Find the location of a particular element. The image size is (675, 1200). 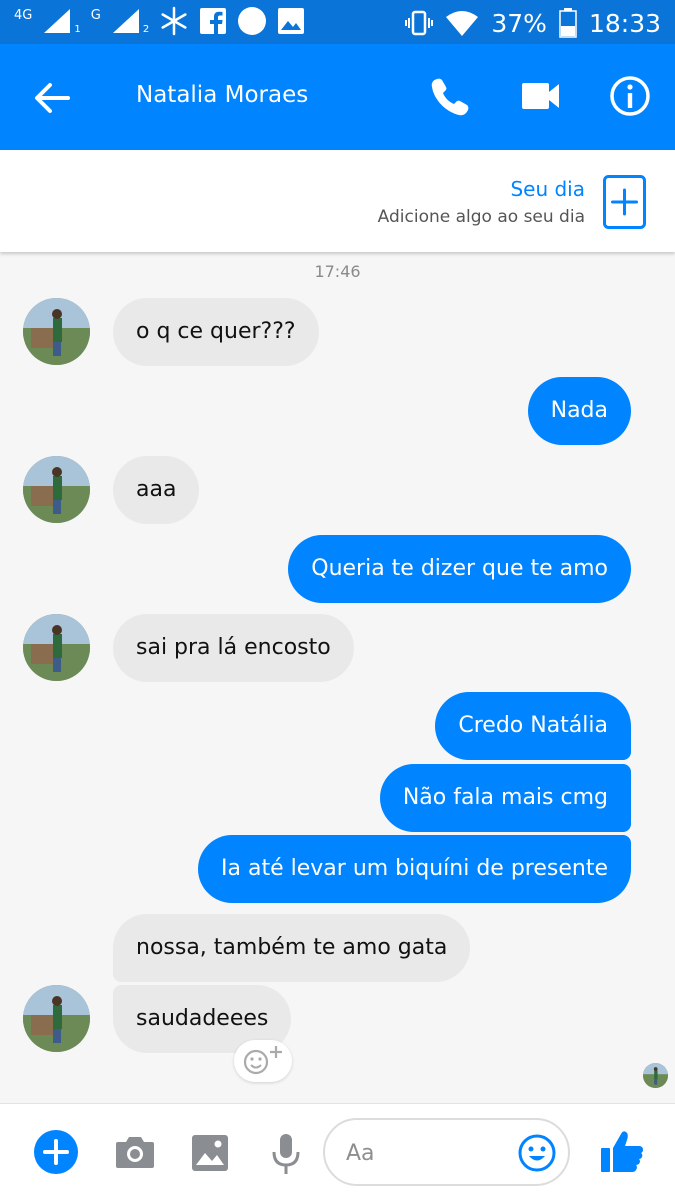

phone-icon is located at coordinates (450, 96).